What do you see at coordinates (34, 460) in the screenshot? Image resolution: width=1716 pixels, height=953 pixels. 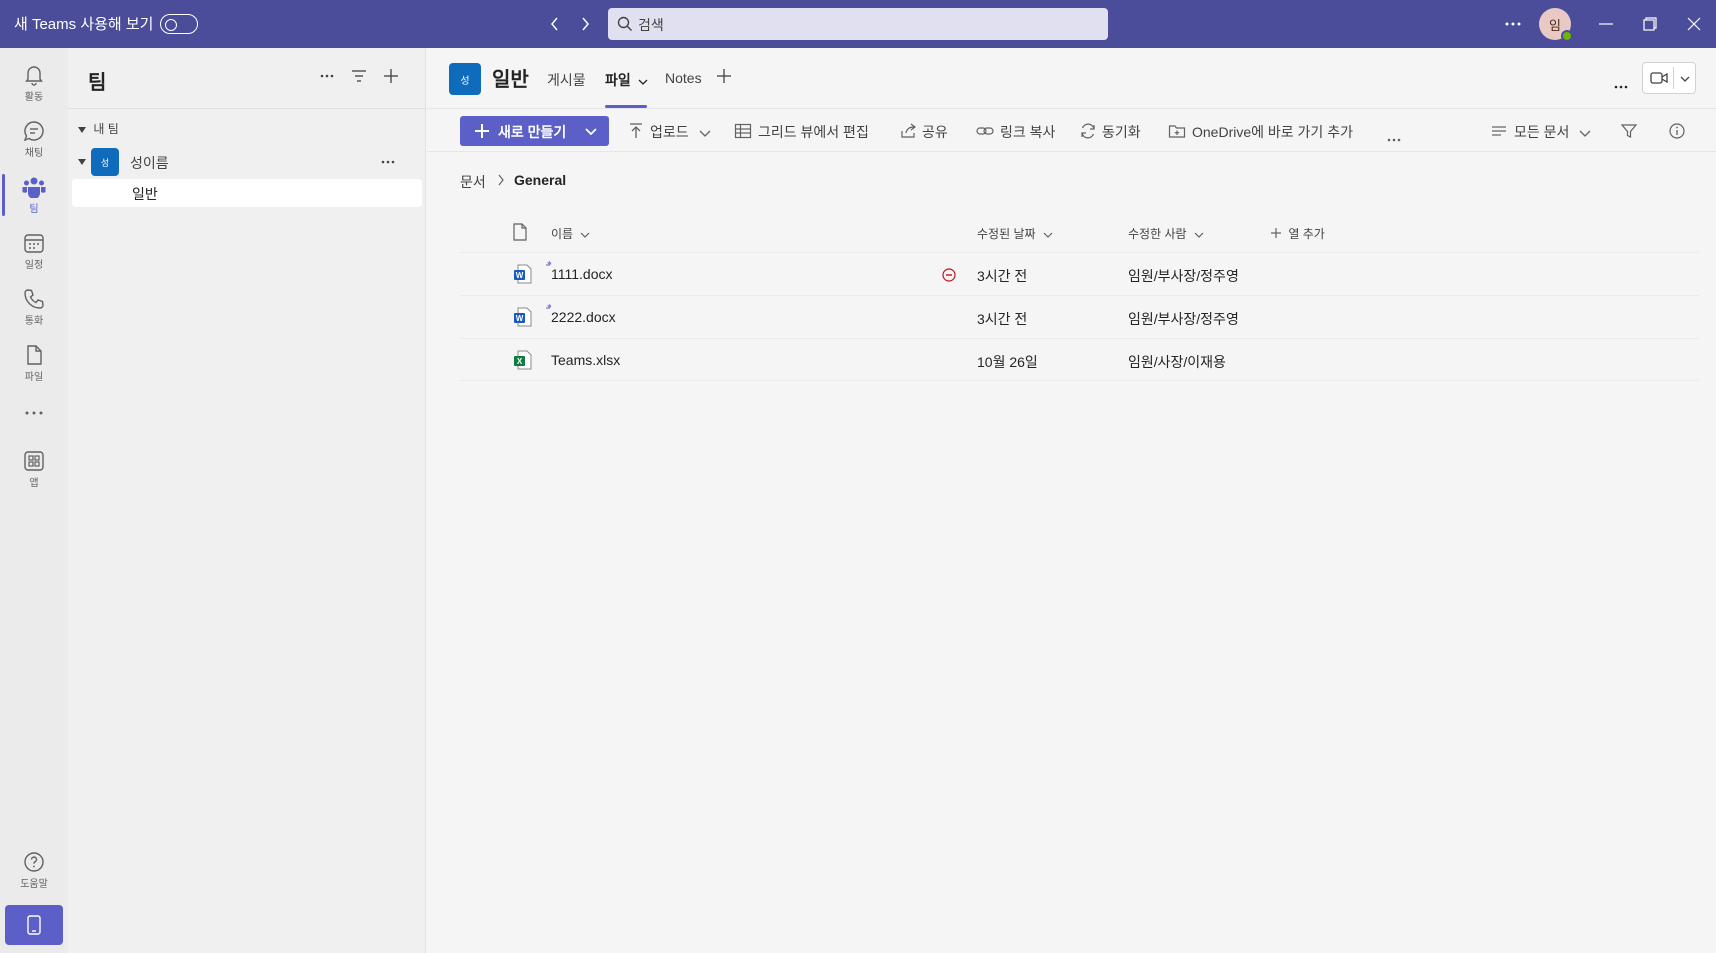 I see `apps-icon` at bounding box center [34, 460].